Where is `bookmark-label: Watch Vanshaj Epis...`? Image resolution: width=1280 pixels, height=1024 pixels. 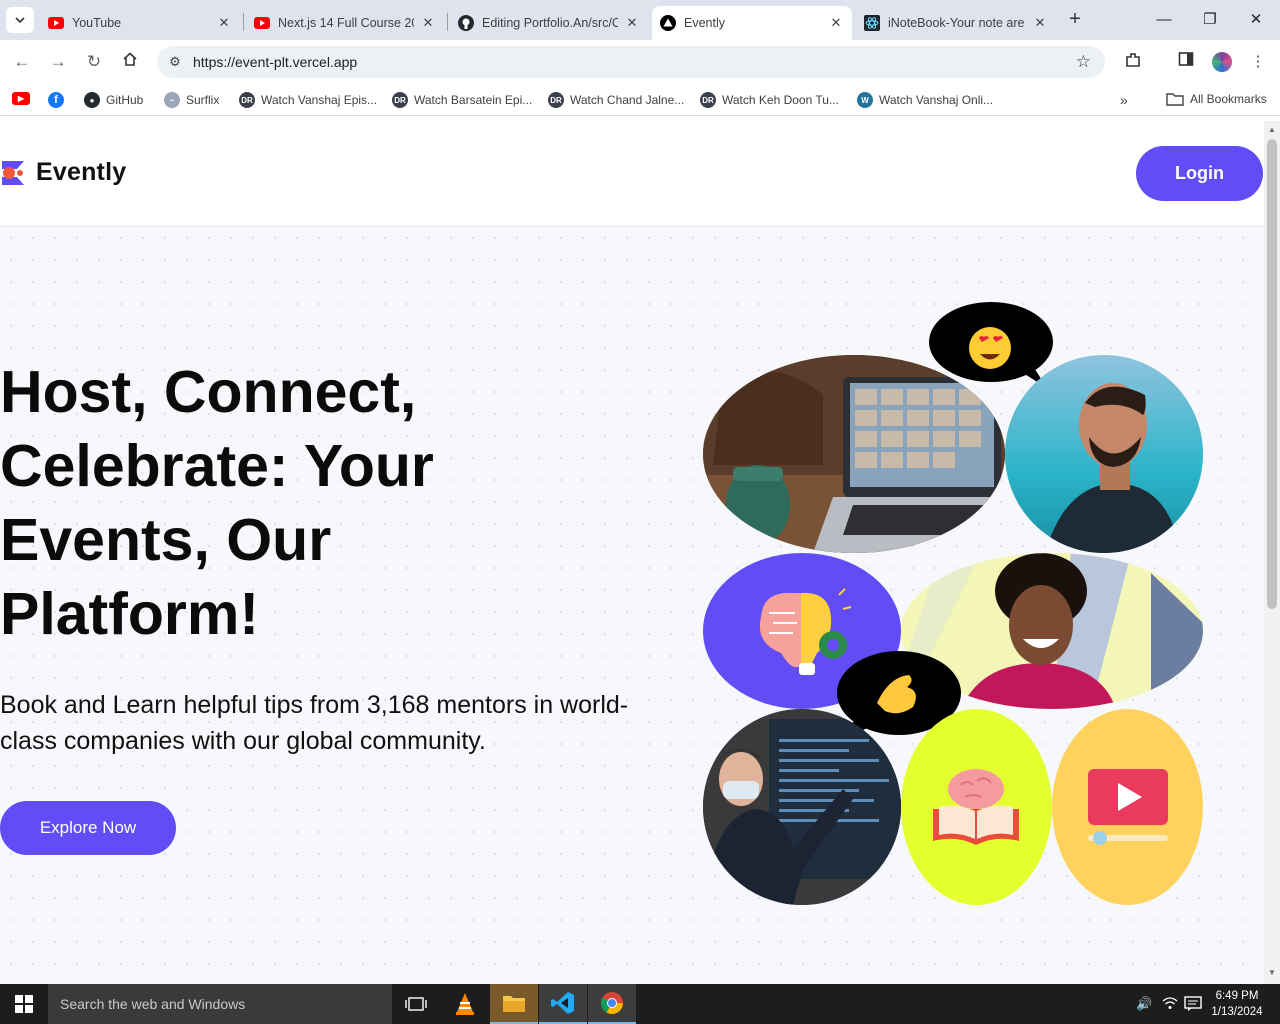
bookmark-label: Watch Vanshaj Epis... is located at coordinates (319, 100).